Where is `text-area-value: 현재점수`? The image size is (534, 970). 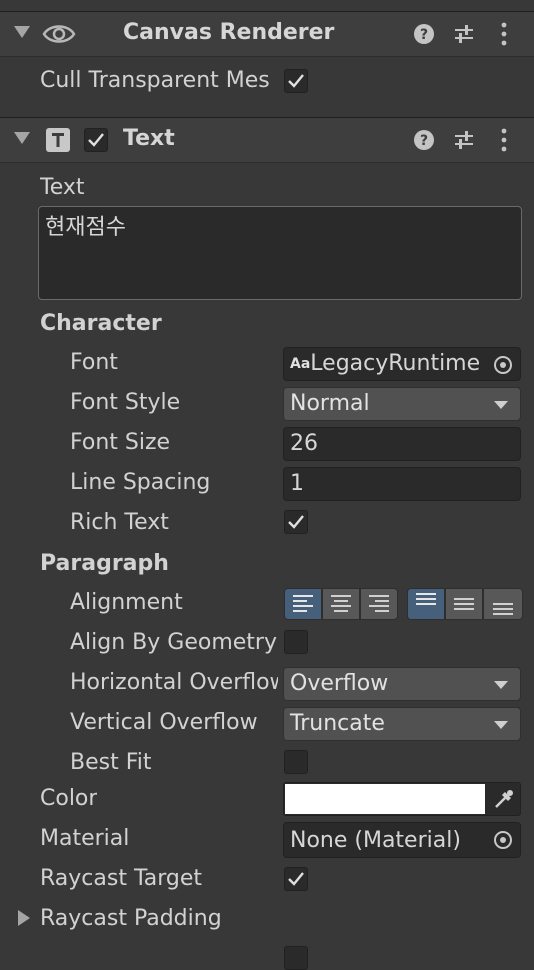
text-area-value: 현재점수 is located at coordinates (85, 227).